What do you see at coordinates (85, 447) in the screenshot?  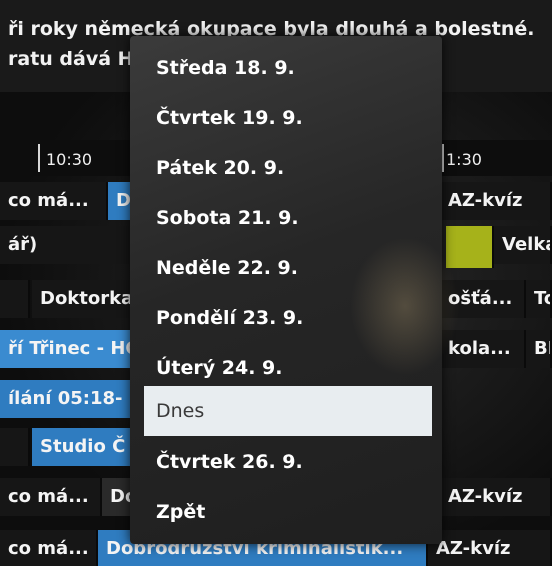 I see `epg-program-cell: Studio Č` at bounding box center [85, 447].